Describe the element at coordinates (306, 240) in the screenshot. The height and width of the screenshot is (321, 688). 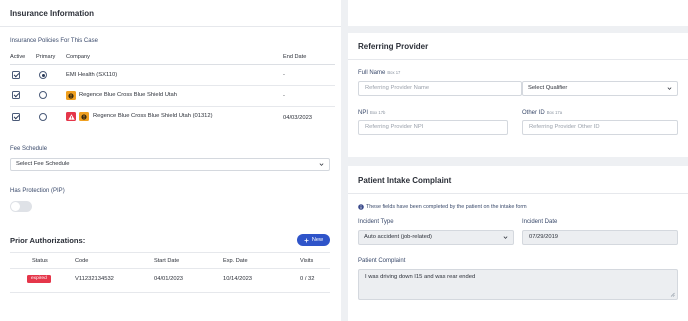
I see `plus-icon` at that location.